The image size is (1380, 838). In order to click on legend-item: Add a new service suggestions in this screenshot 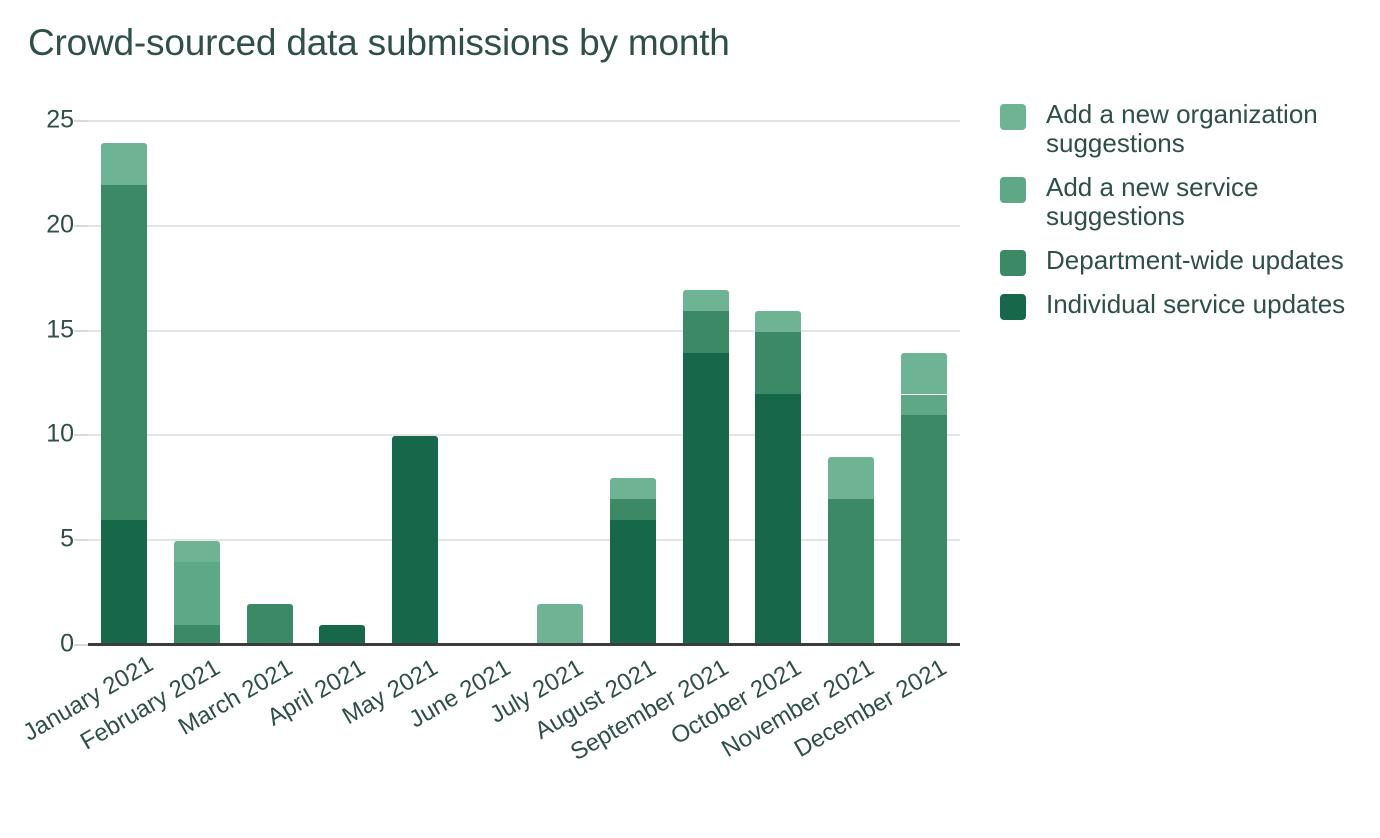, I will do `click(1185, 201)`.